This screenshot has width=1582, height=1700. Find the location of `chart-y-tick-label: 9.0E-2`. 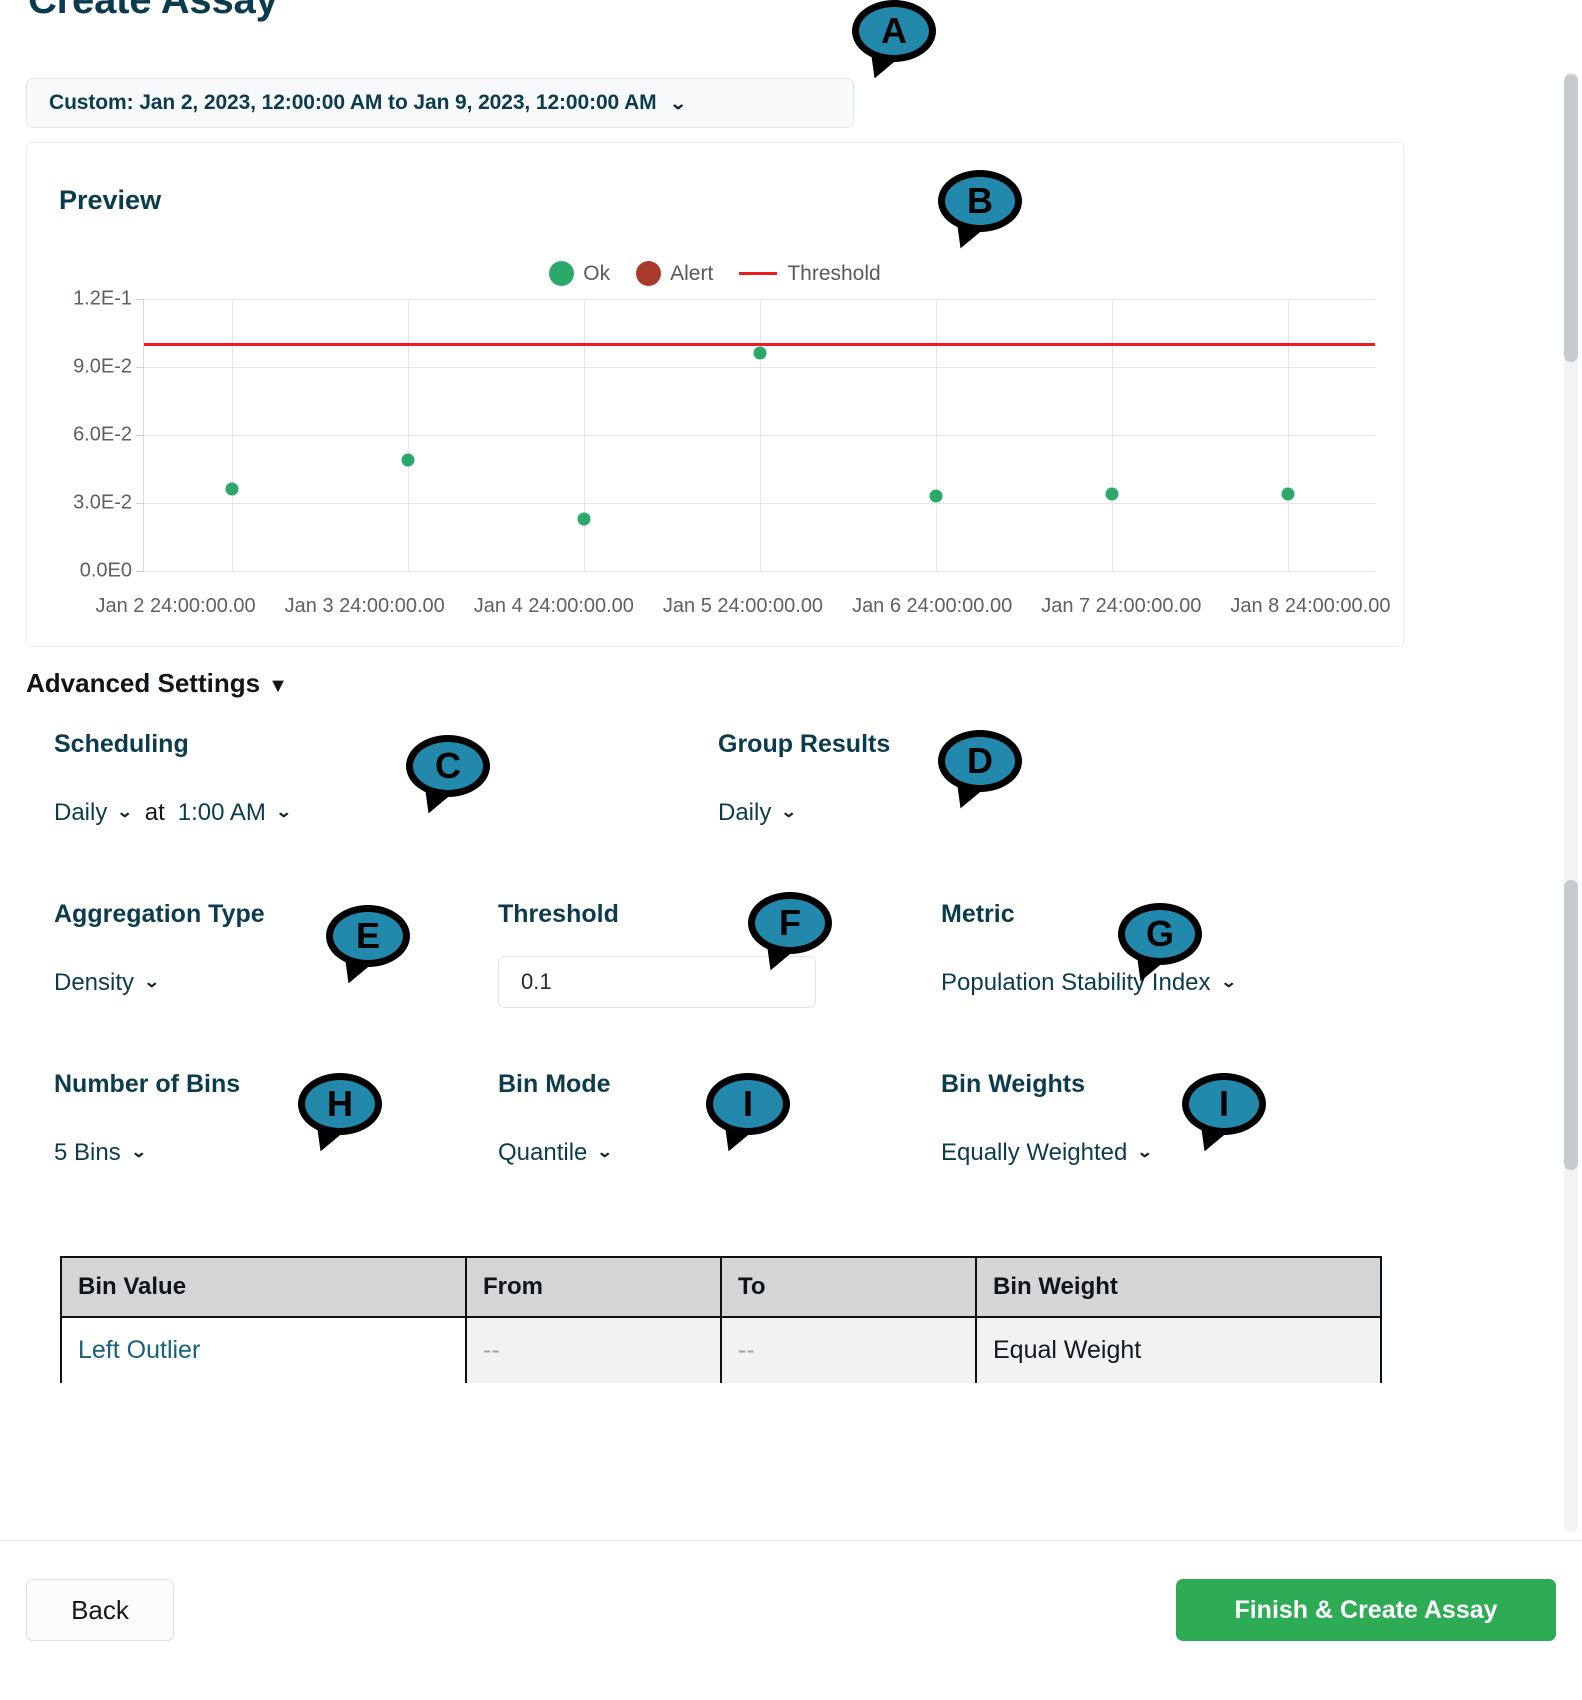

chart-y-tick-label: 9.0E-2 is located at coordinates (102, 366).